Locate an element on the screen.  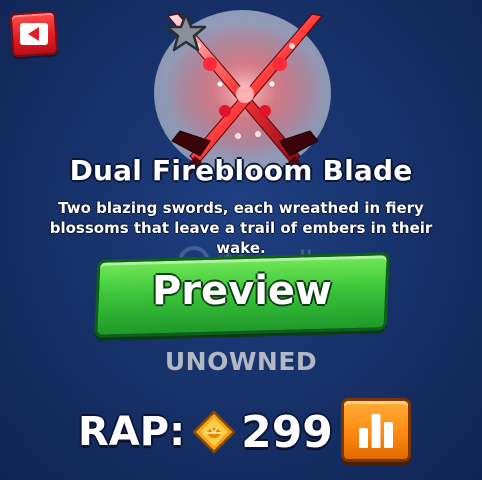
rap-label: RAP: is located at coordinates (132, 432).